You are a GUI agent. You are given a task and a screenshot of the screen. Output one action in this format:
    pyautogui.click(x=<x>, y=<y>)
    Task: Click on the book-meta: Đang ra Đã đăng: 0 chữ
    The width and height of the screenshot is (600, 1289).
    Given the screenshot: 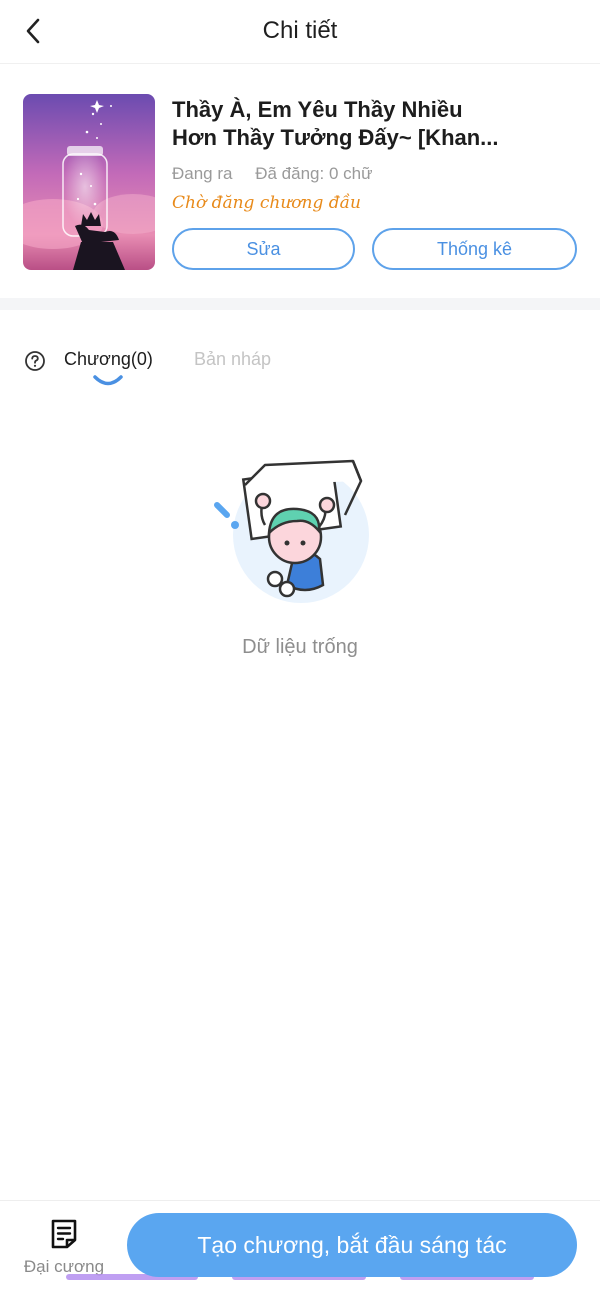 What is the action you would take?
    pyautogui.click(x=281, y=174)
    